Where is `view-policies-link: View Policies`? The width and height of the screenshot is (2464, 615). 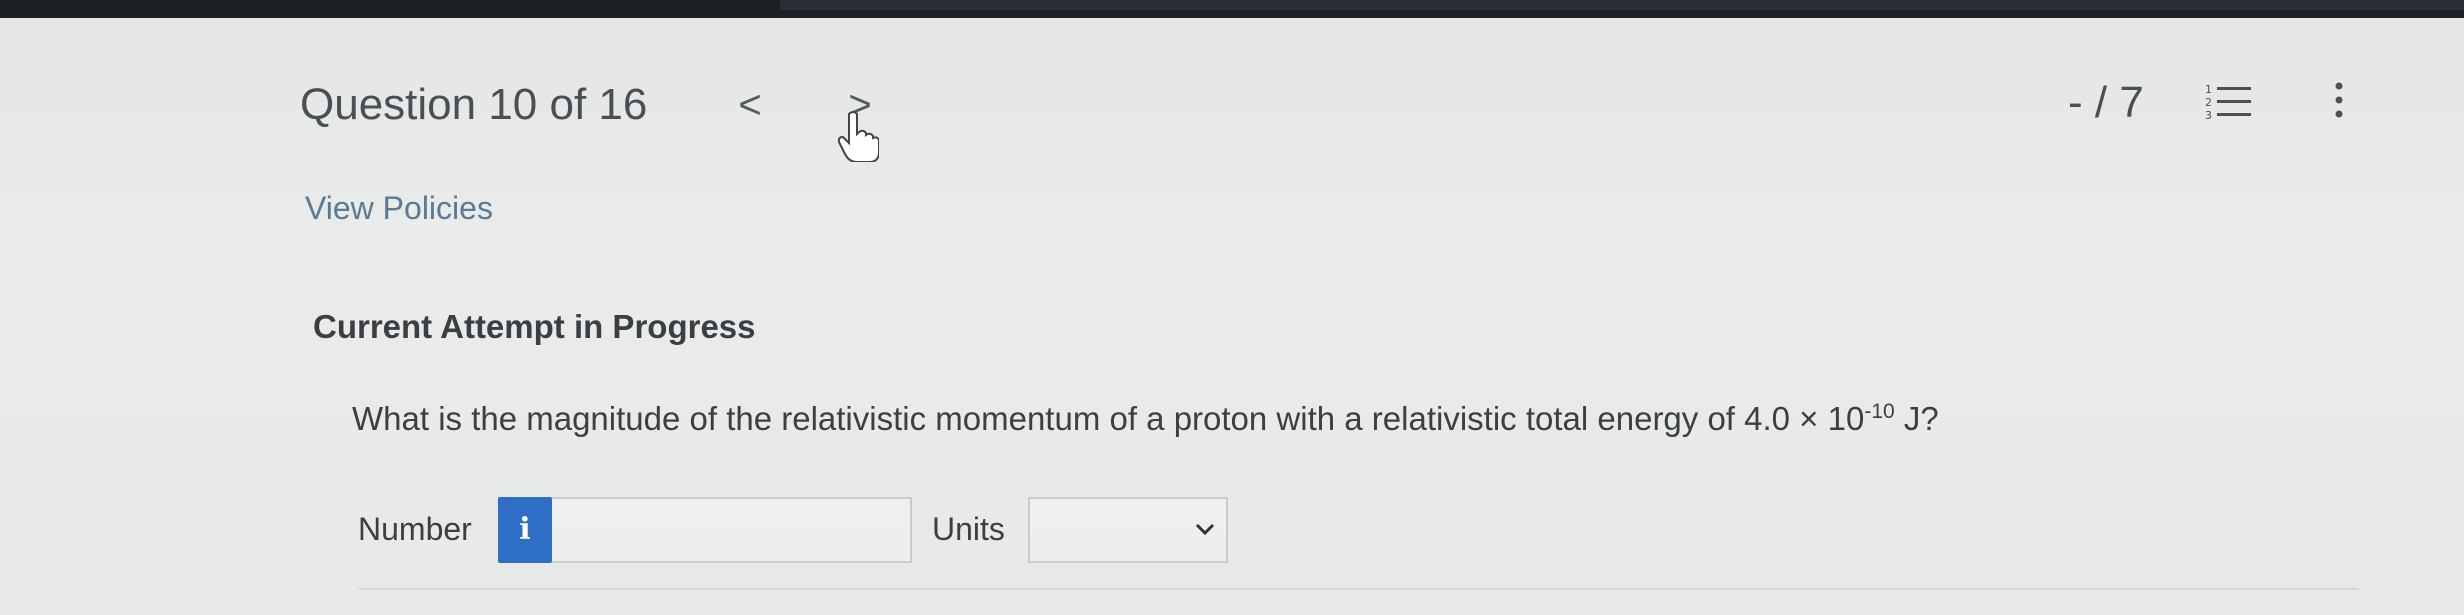 view-policies-link: View Policies is located at coordinates (399, 208).